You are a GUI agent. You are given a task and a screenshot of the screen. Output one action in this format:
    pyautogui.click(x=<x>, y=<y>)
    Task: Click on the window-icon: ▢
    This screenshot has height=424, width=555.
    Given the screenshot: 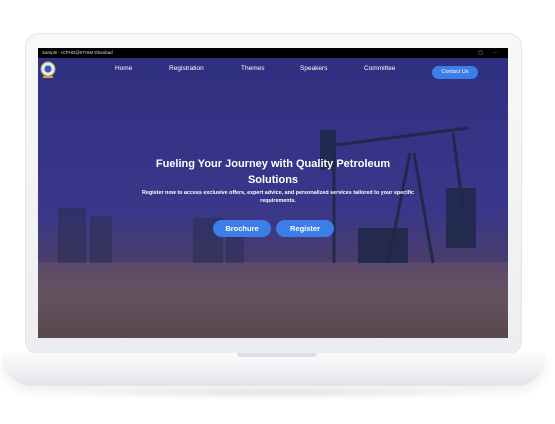 What is the action you would take?
    pyautogui.click(x=480, y=53)
    